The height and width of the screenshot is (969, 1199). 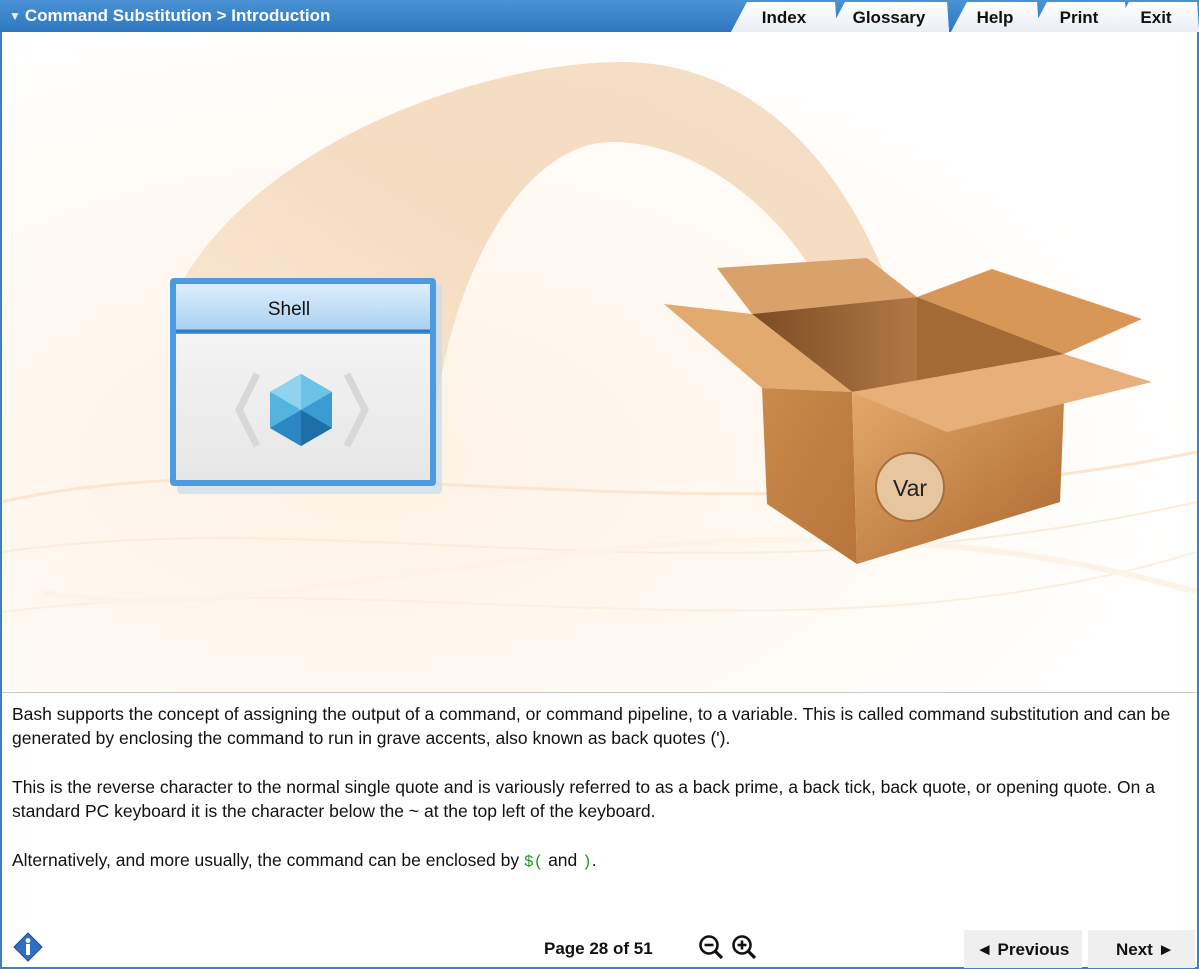 What do you see at coordinates (289, 309) in the screenshot?
I see `shell-label: Shell` at bounding box center [289, 309].